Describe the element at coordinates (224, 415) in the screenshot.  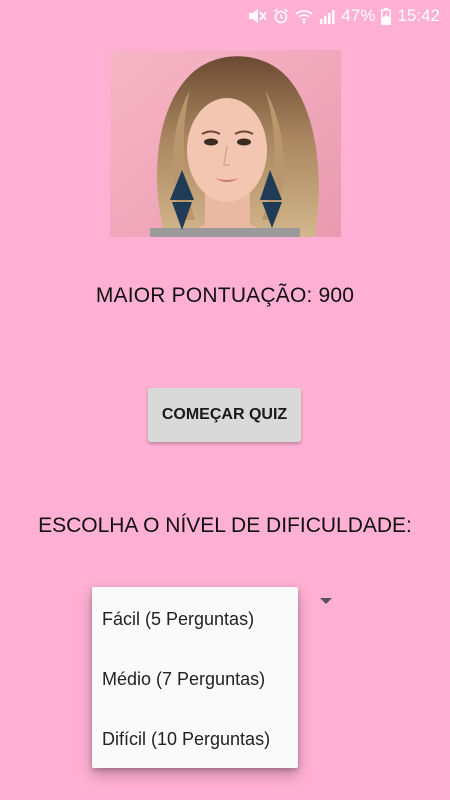
I see `start-quiz-button: COMEÇAR QUIZ` at that location.